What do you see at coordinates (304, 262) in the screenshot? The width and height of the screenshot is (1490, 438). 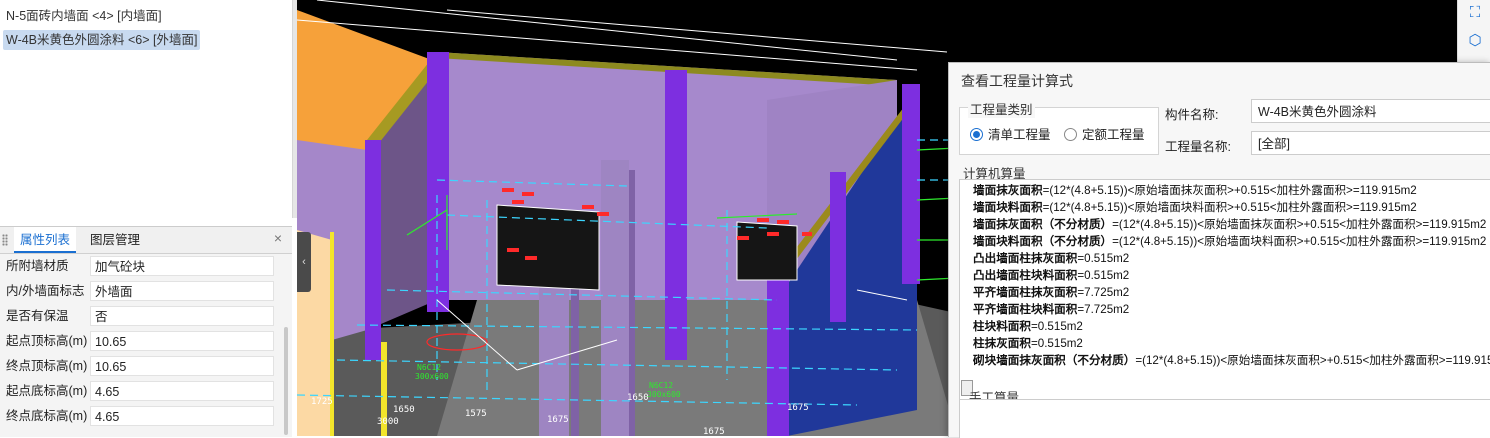 I see `collapse-arrow-icon: ‹` at bounding box center [304, 262].